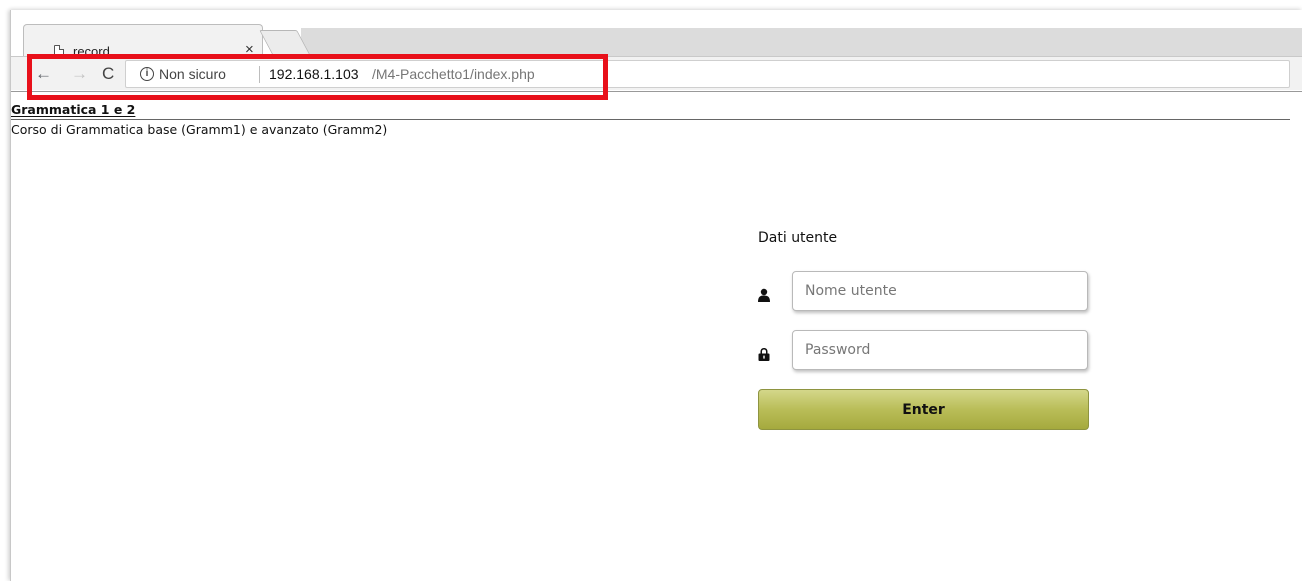  I want to click on tab-strip-background, so click(801, 43).